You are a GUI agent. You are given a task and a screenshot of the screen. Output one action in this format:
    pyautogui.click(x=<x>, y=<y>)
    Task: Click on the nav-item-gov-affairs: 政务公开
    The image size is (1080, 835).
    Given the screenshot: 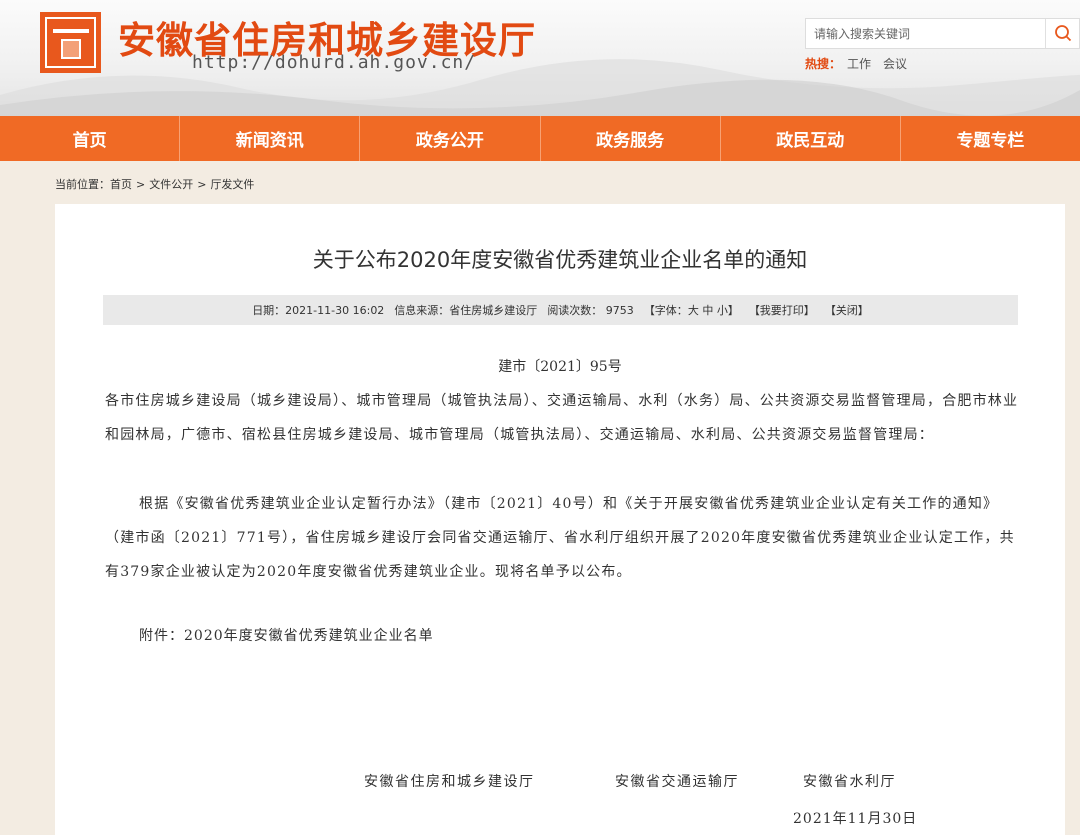 What is the action you would take?
    pyautogui.click(x=450, y=138)
    